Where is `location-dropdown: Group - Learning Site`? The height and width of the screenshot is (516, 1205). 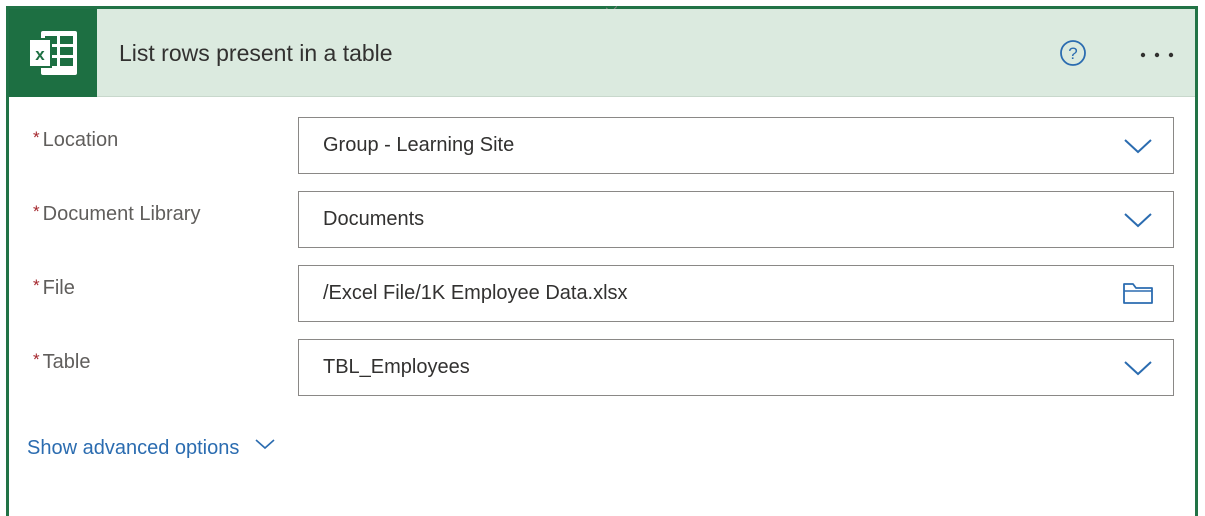
location-dropdown: Group - Learning Site is located at coordinates (736, 145).